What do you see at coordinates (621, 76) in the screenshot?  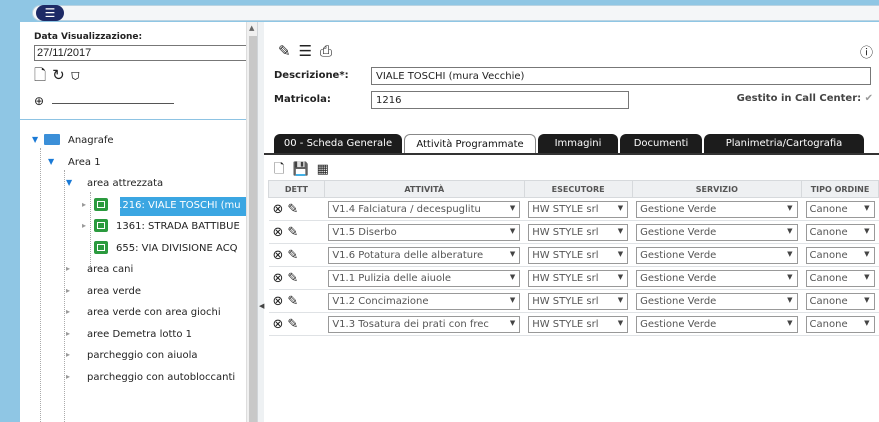 I see `descrizione-input` at bounding box center [621, 76].